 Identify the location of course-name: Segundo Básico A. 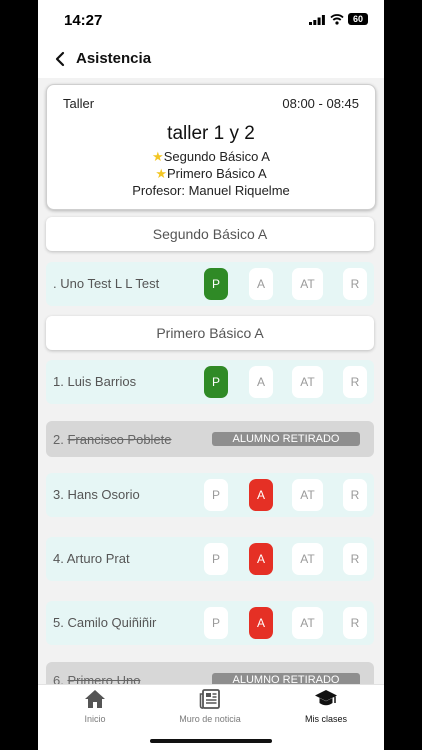
(216, 156).